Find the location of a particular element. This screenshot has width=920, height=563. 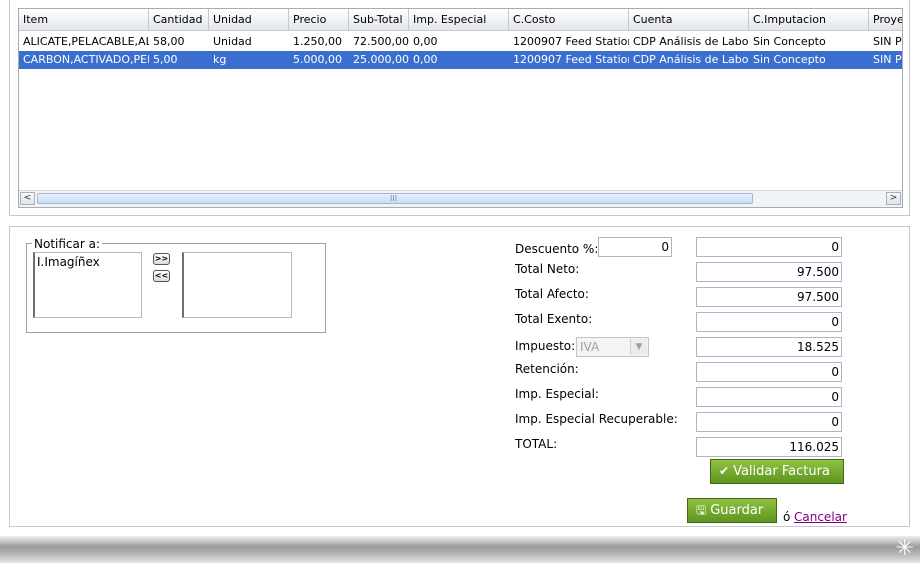

cell-subtotal: 25.000,00 is located at coordinates (381, 59).